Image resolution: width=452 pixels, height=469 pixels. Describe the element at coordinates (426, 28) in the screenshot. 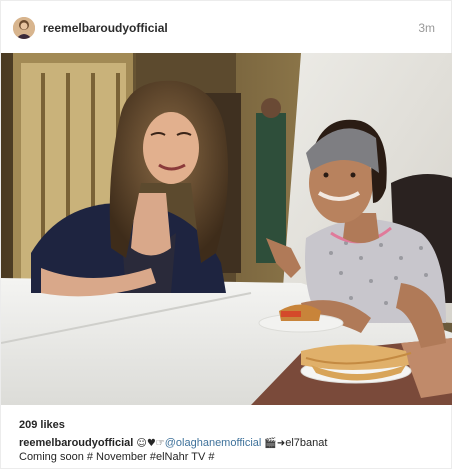

I see `post-timestamp: 3m` at that location.